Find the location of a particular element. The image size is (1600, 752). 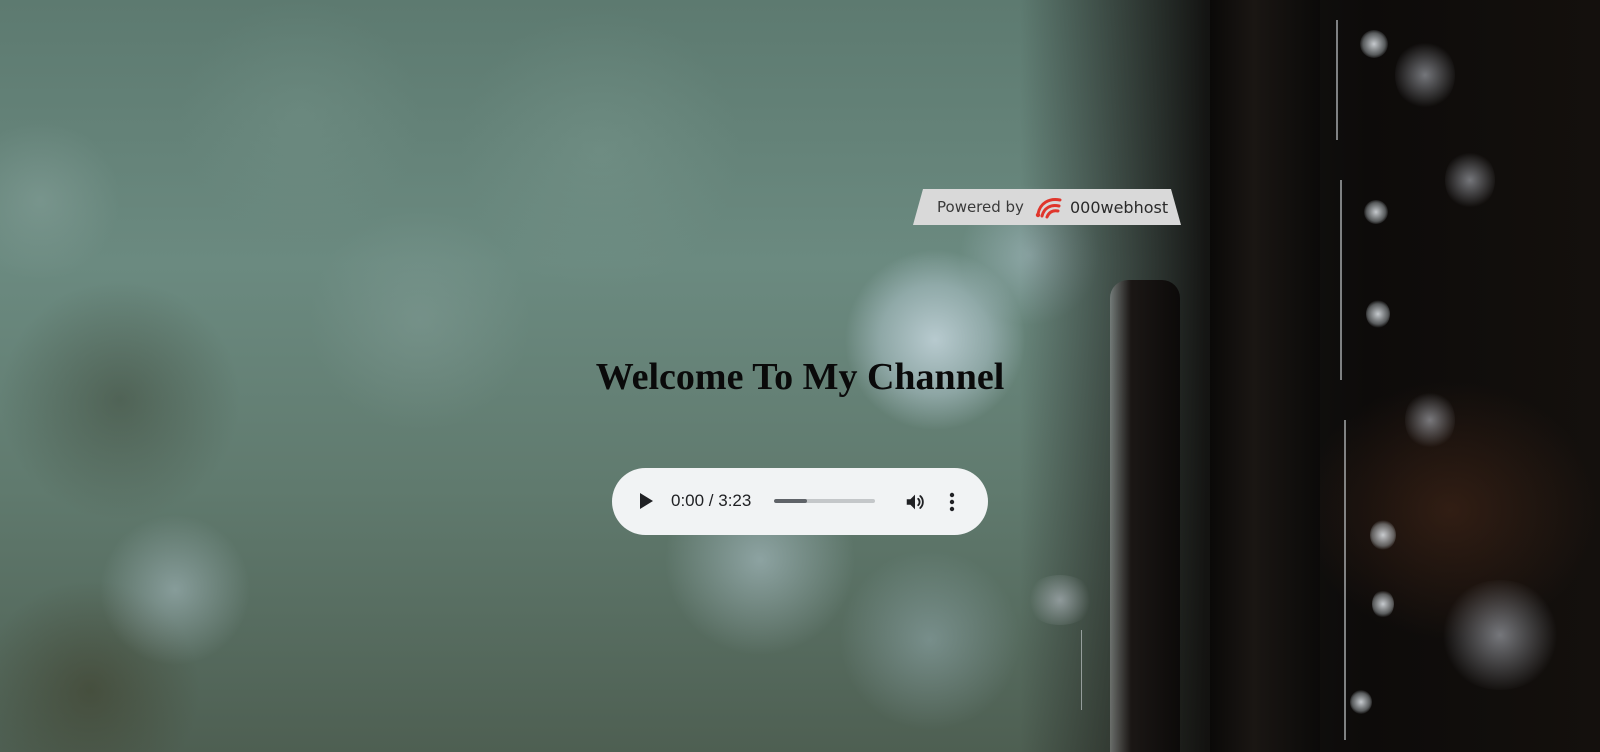

volume-button is located at coordinates (915, 502).